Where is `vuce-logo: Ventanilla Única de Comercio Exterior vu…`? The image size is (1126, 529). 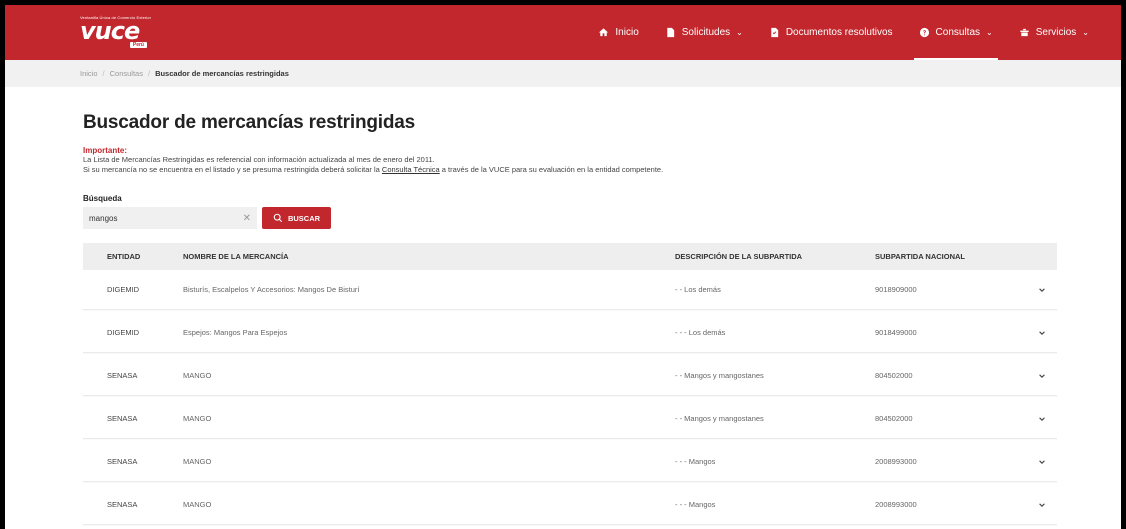 vuce-logo: Ventanilla Única de Comercio Exterior vu… is located at coordinates (115, 32).